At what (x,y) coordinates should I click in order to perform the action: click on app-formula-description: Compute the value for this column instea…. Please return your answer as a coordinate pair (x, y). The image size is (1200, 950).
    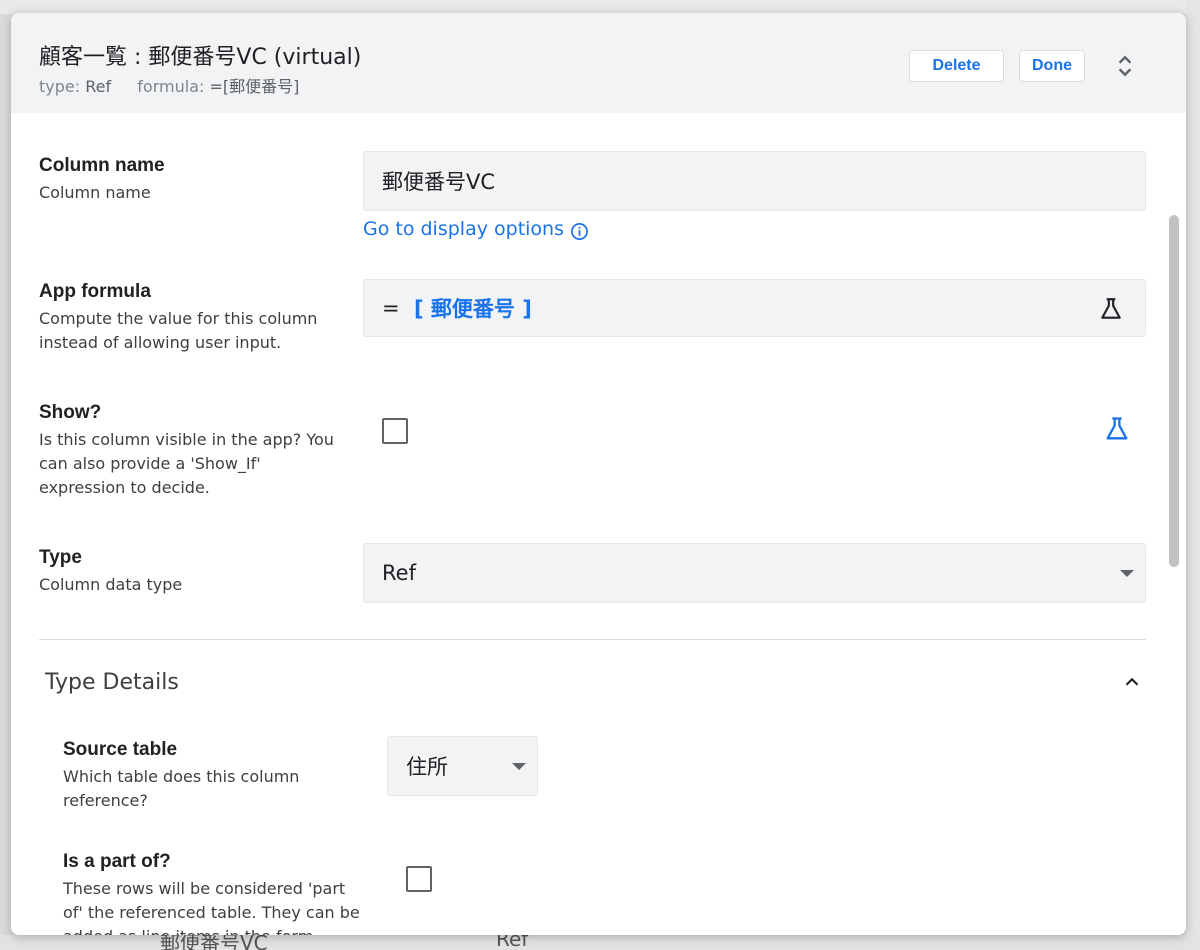
    Looking at the image, I should click on (178, 330).